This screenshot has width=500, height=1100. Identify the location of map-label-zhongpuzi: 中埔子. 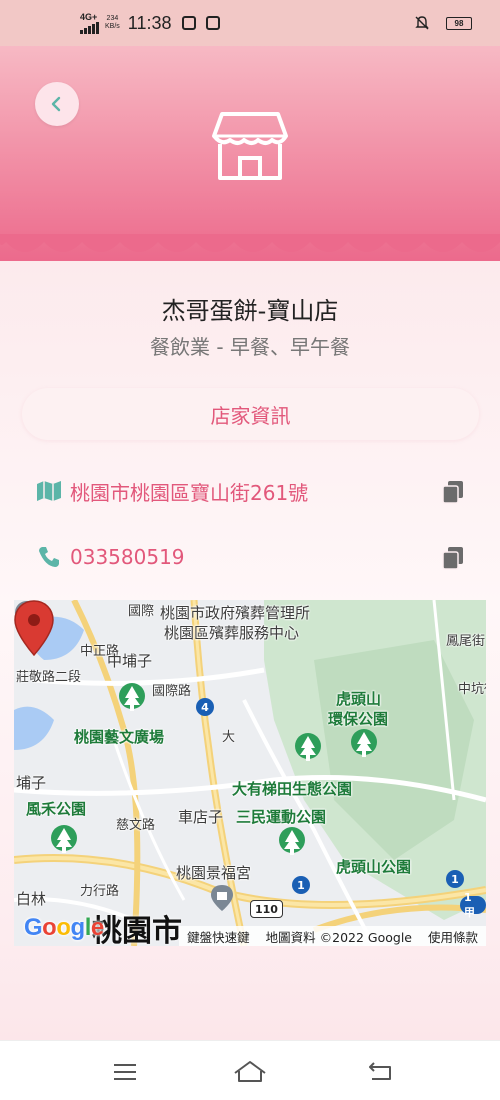
(130, 661).